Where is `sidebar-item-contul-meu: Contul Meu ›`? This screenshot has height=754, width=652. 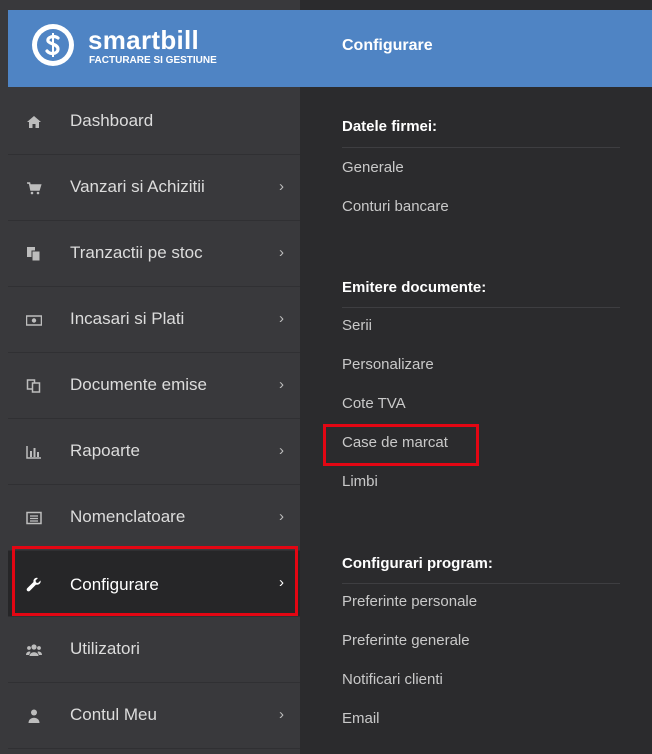
sidebar-item-contul-meu: Contul Meu › is located at coordinates (154, 716).